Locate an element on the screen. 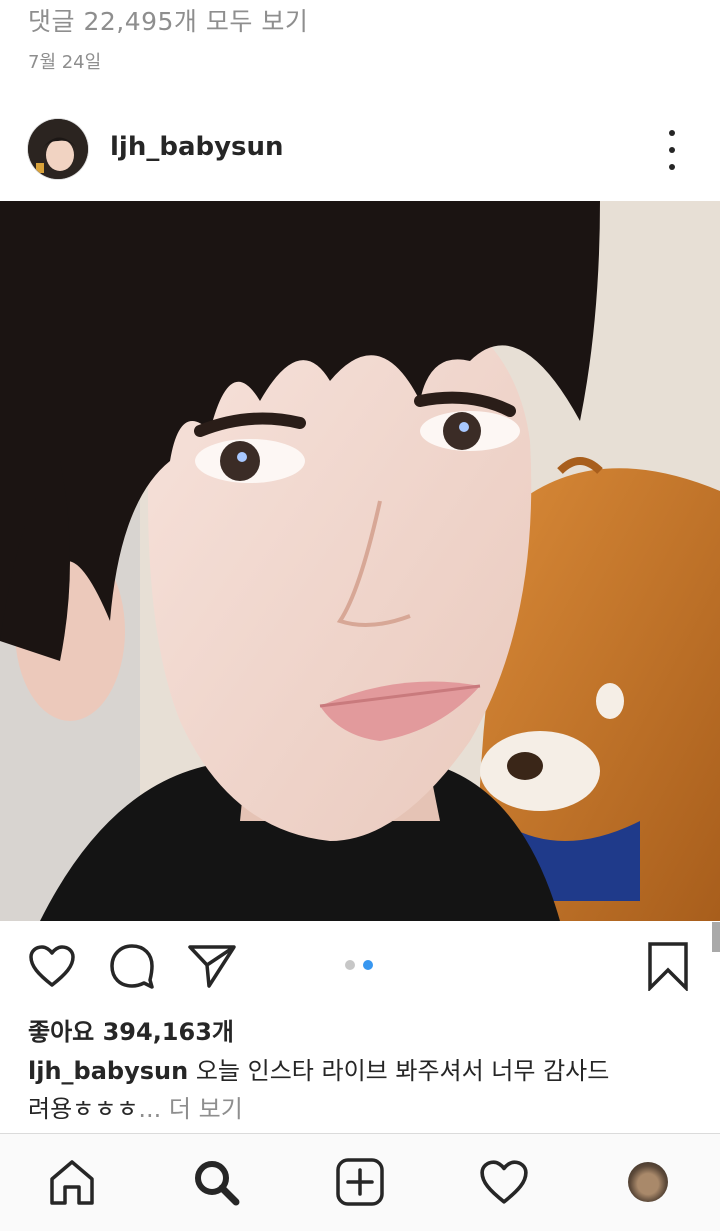  nav-home is located at coordinates (72, 1182).